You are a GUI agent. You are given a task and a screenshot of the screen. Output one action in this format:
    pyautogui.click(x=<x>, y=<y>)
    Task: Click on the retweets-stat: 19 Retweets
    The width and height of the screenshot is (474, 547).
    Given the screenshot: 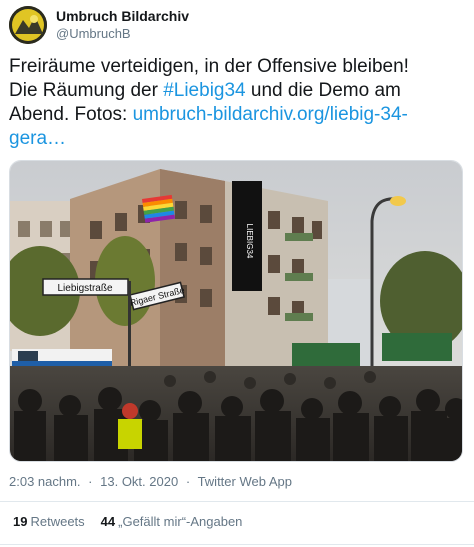 What is the action you would take?
    pyautogui.click(x=49, y=521)
    